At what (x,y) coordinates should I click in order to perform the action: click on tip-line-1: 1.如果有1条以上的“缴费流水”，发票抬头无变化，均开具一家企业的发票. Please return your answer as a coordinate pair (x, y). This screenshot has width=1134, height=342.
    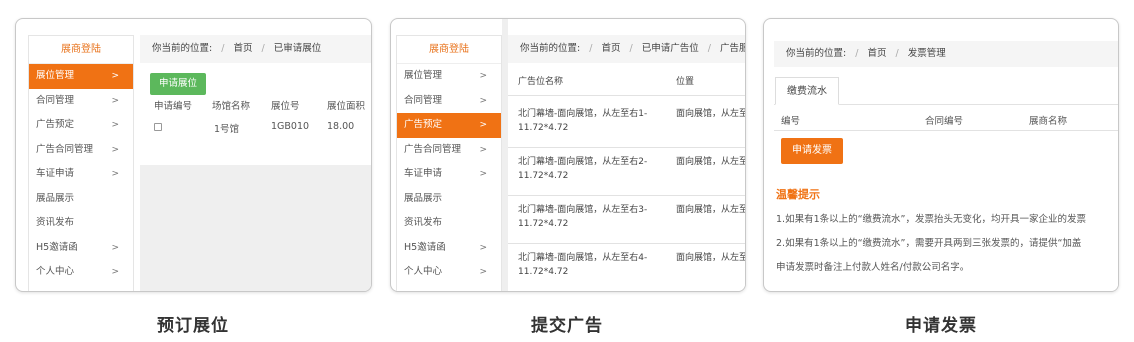
    Looking at the image, I should click on (931, 219).